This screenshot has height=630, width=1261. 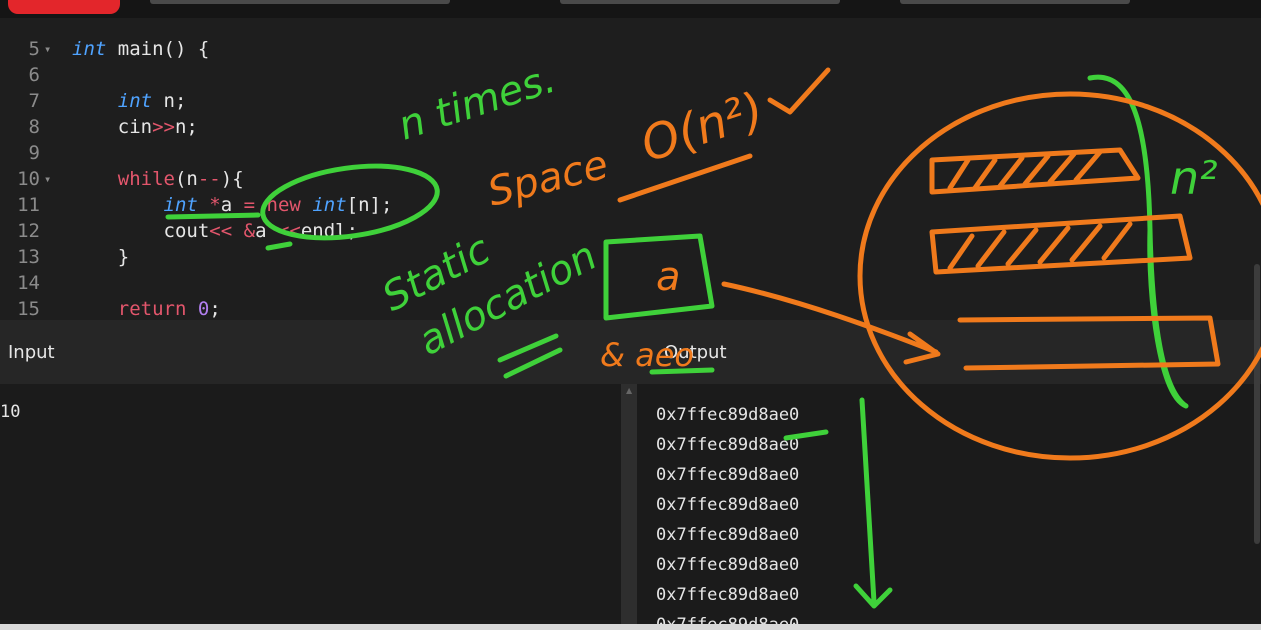 I want to click on code-line: 7 int n;, so click(x=630, y=101).